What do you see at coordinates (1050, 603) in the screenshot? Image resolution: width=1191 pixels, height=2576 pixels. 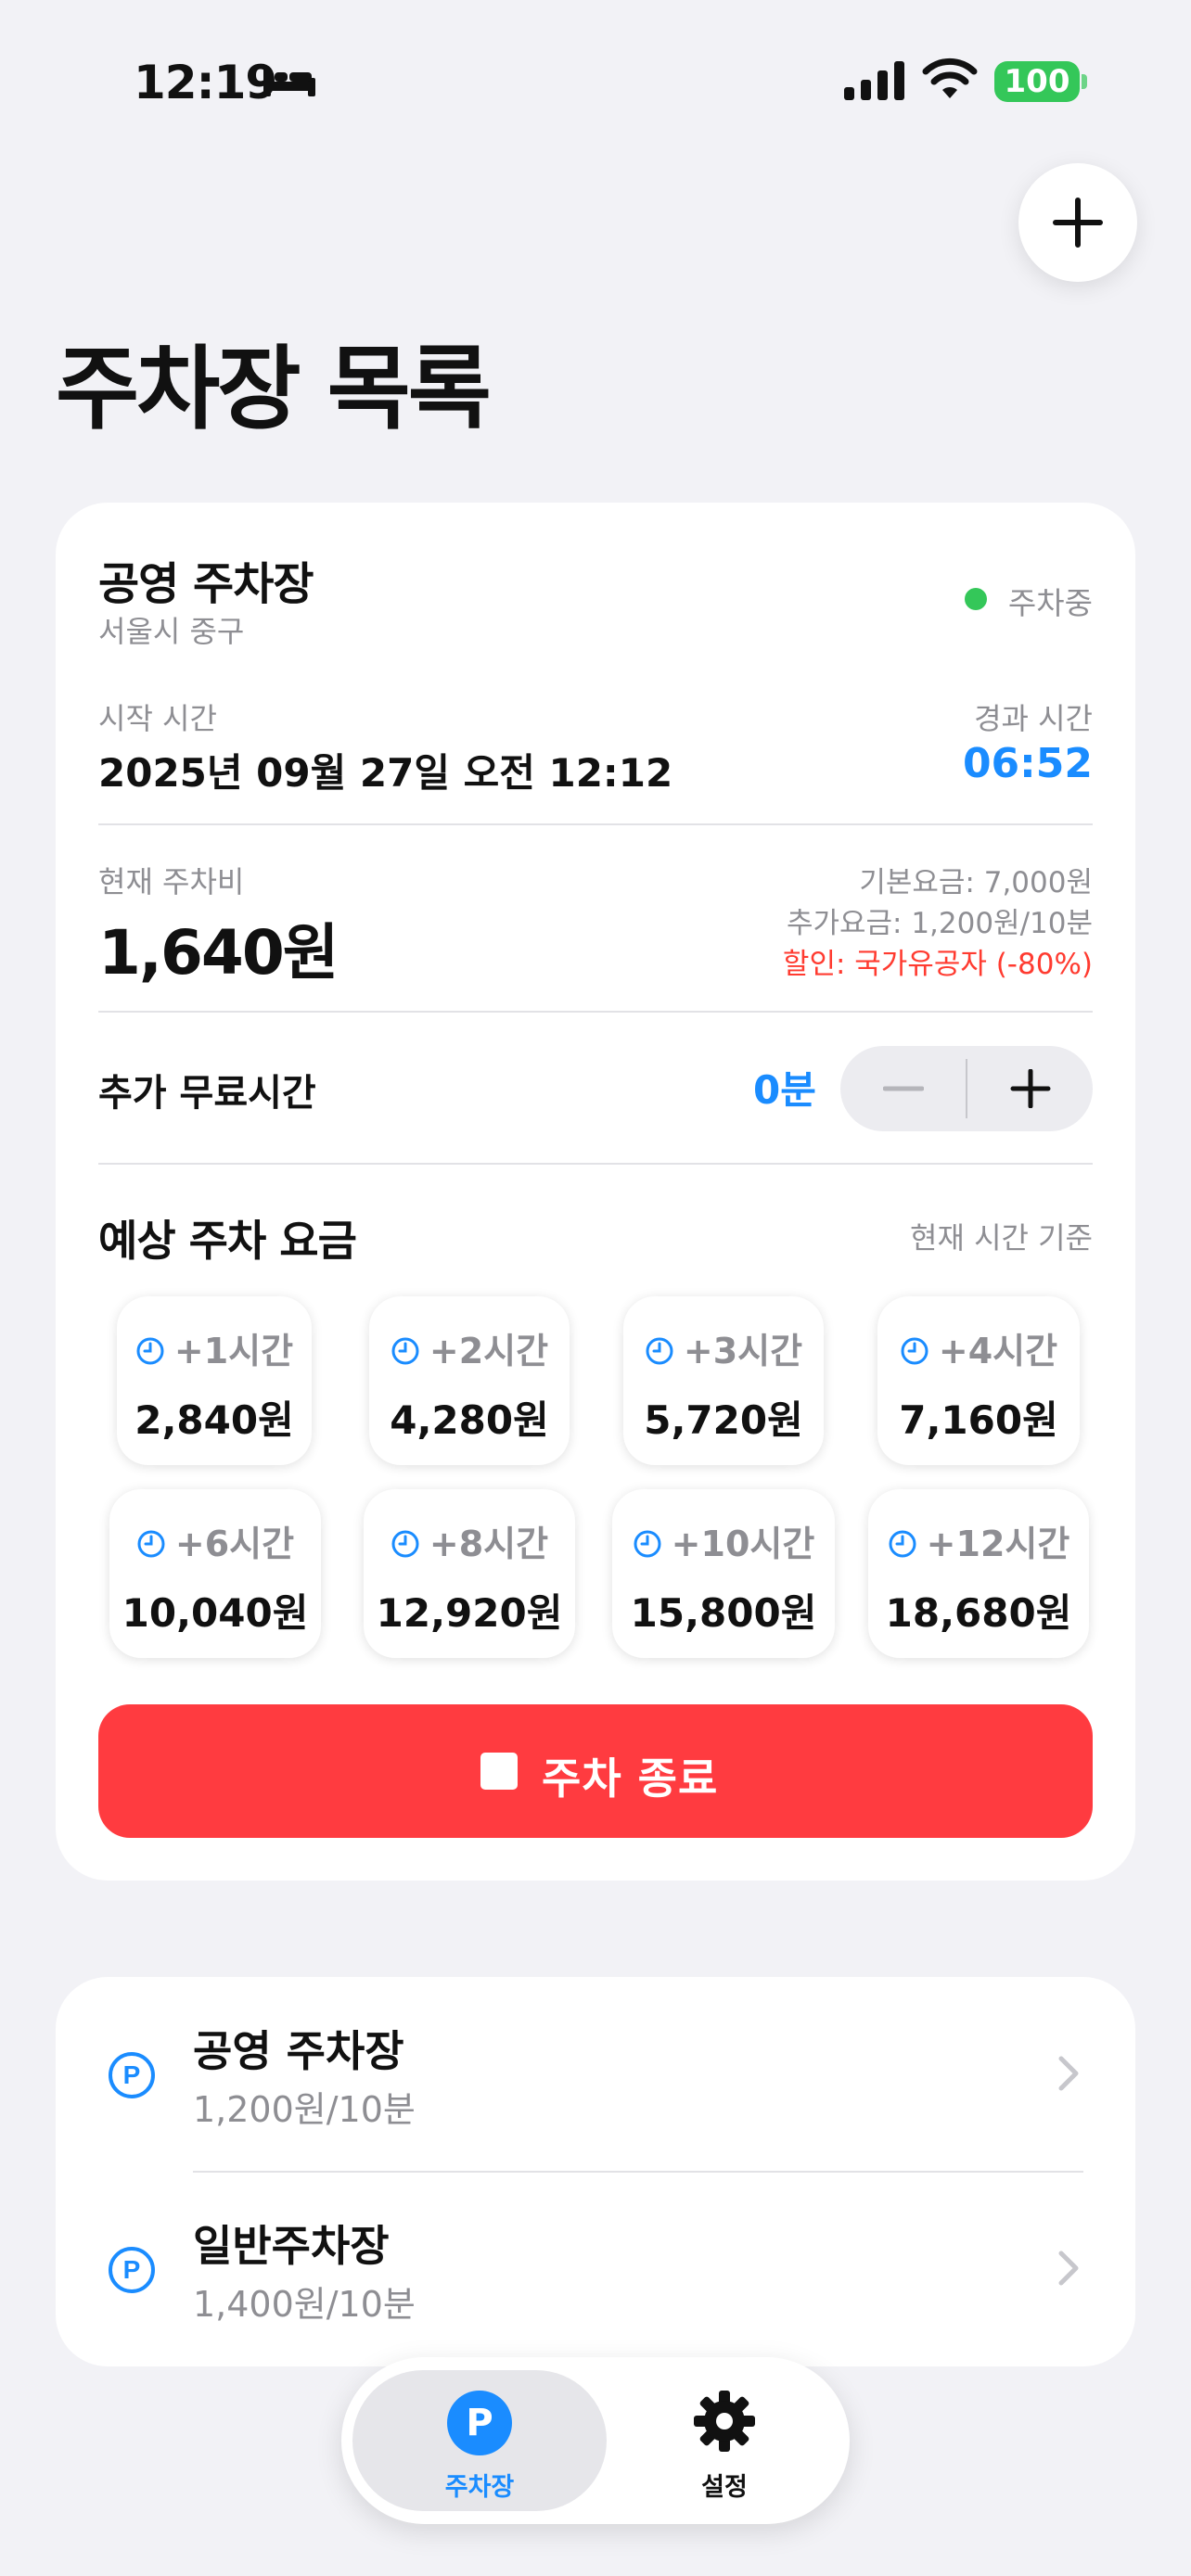 I see `status-badge: 주차중` at bounding box center [1050, 603].